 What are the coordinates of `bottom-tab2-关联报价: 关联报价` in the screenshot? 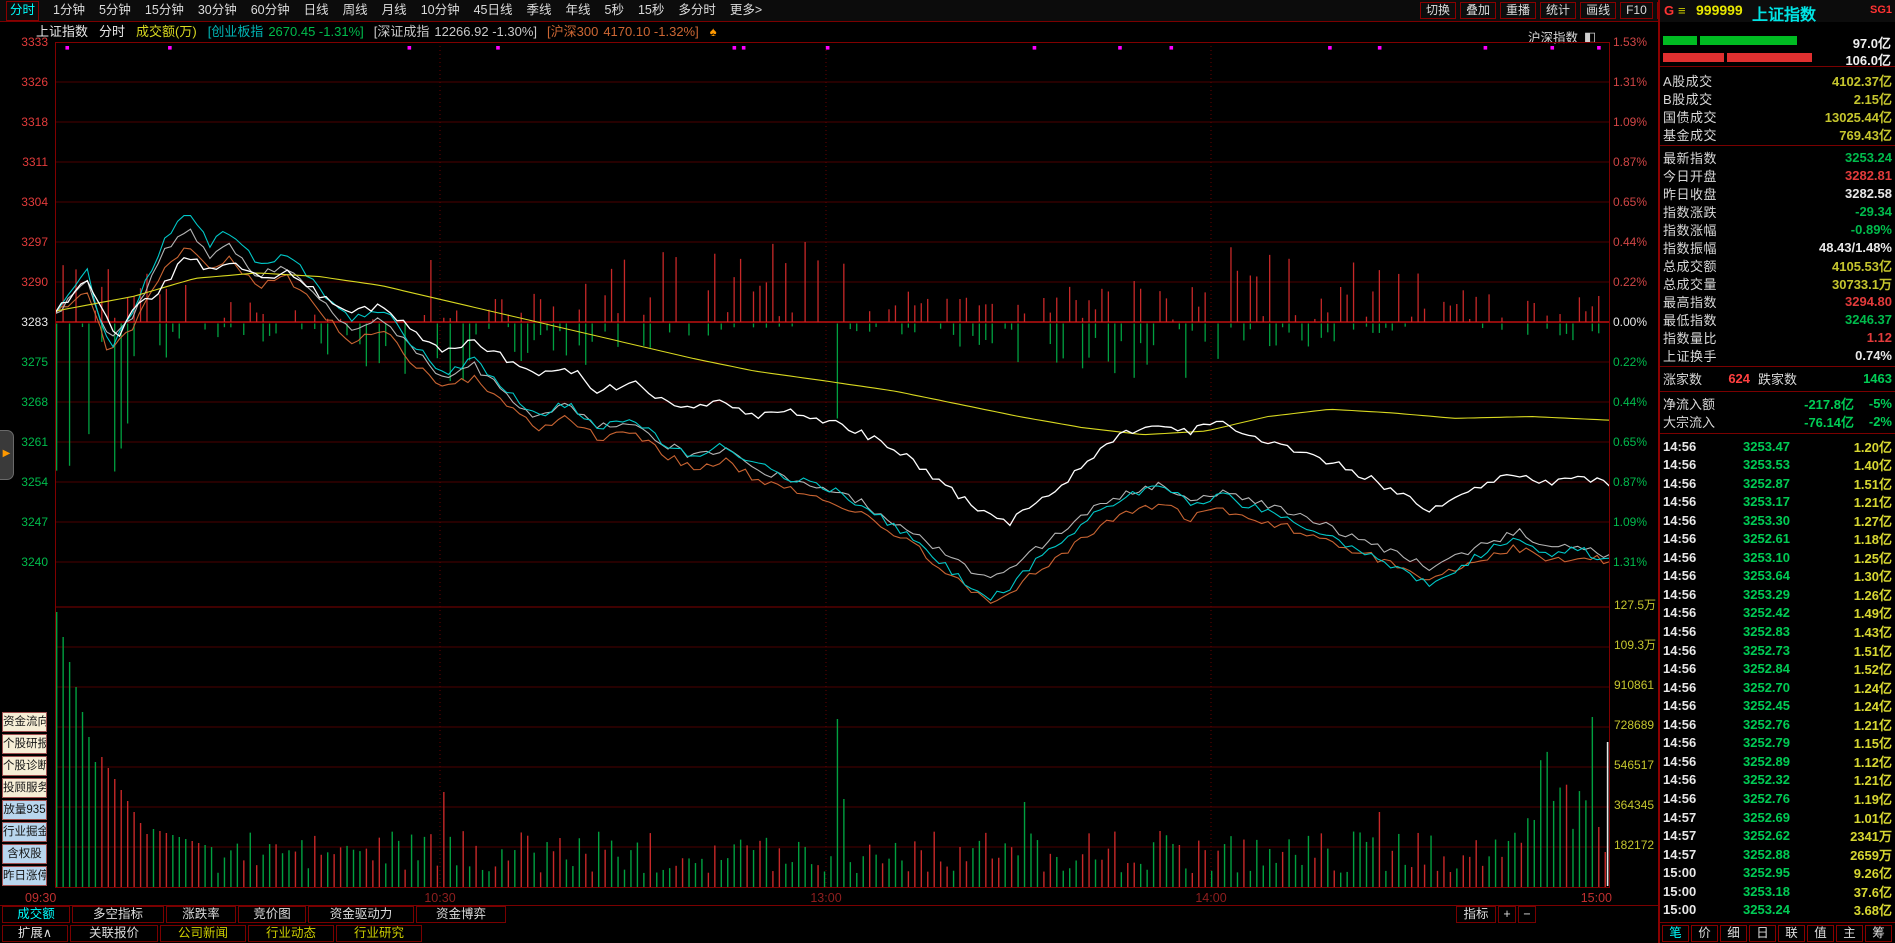 It's located at (114, 933).